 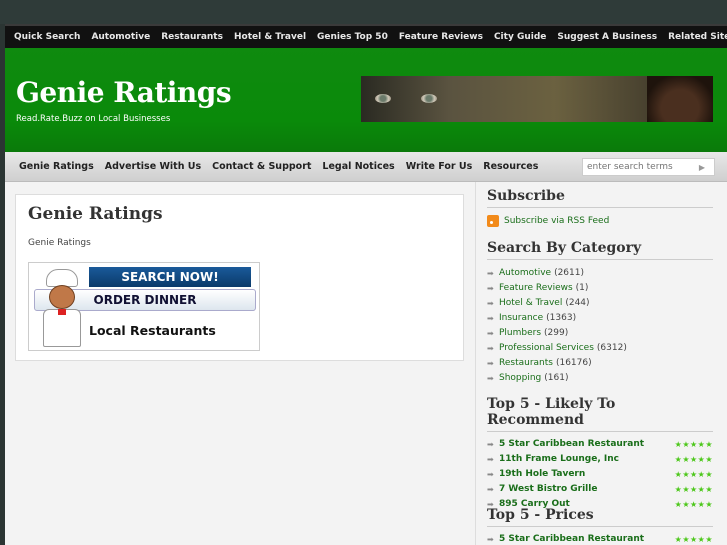 What do you see at coordinates (600, 221) in the screenshot?
I see `rss-link: Subscribe via RSS Feed` at bounding box center [600, 221].